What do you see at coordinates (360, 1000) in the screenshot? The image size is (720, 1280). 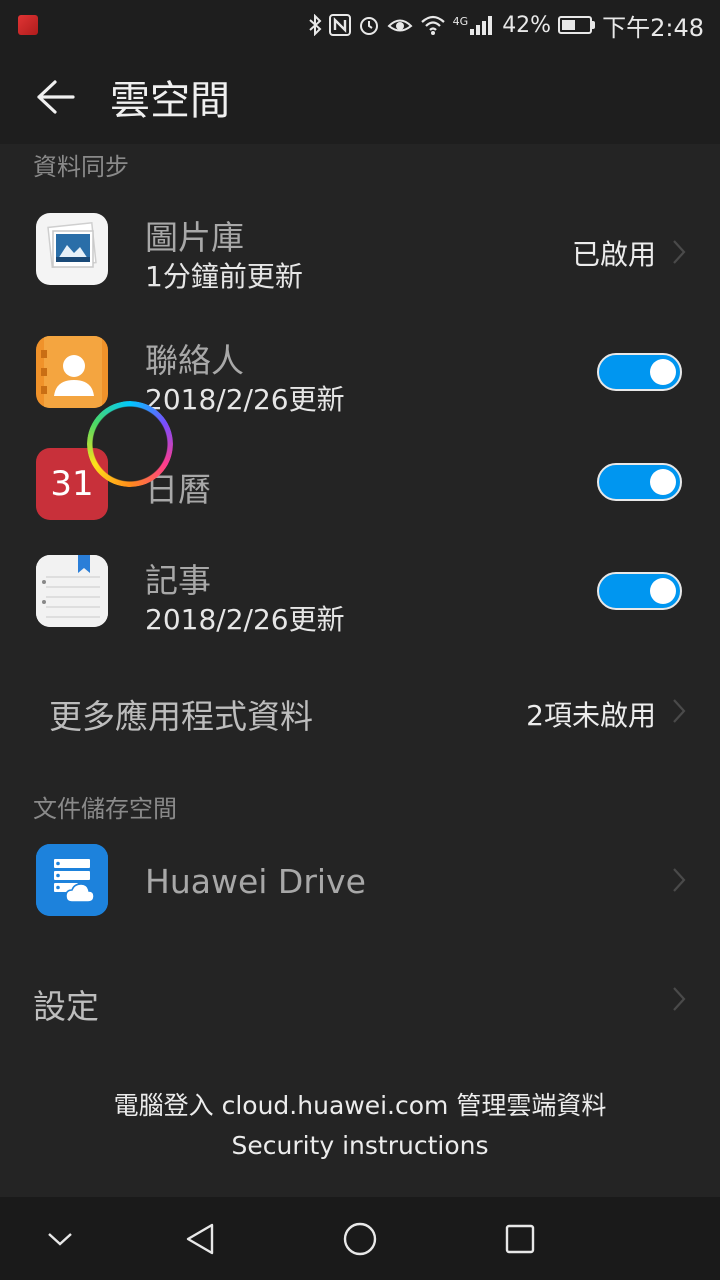 I see `settings-row: 設定` at bounding box center [360, 1000].